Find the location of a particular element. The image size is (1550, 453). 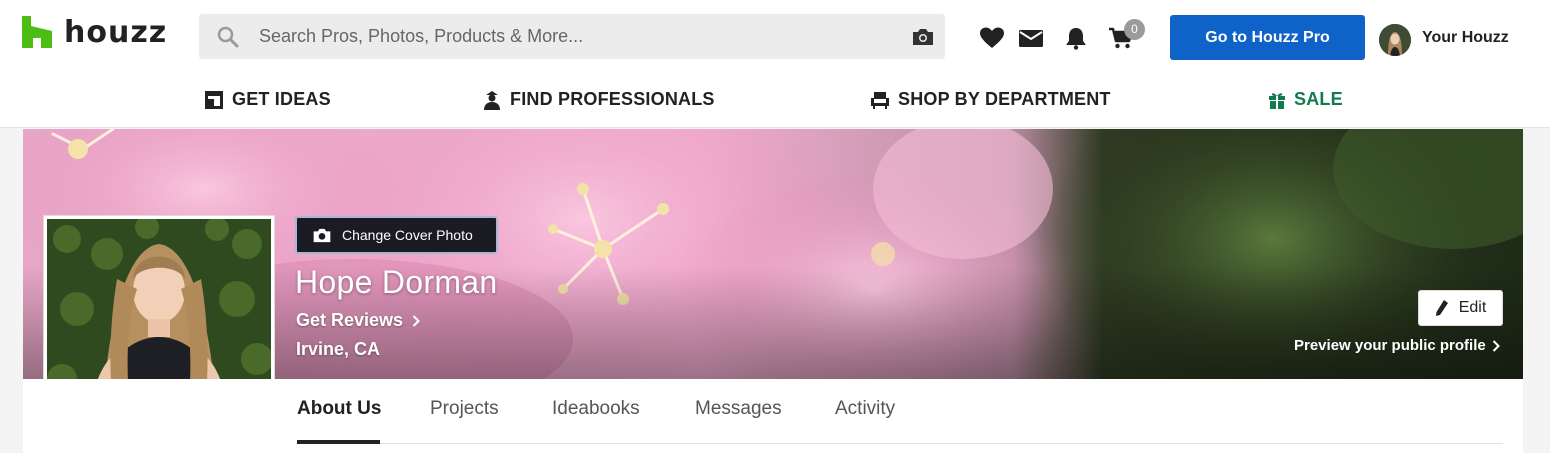

tab-about-us: About Us is located at coordinates (339, 409).